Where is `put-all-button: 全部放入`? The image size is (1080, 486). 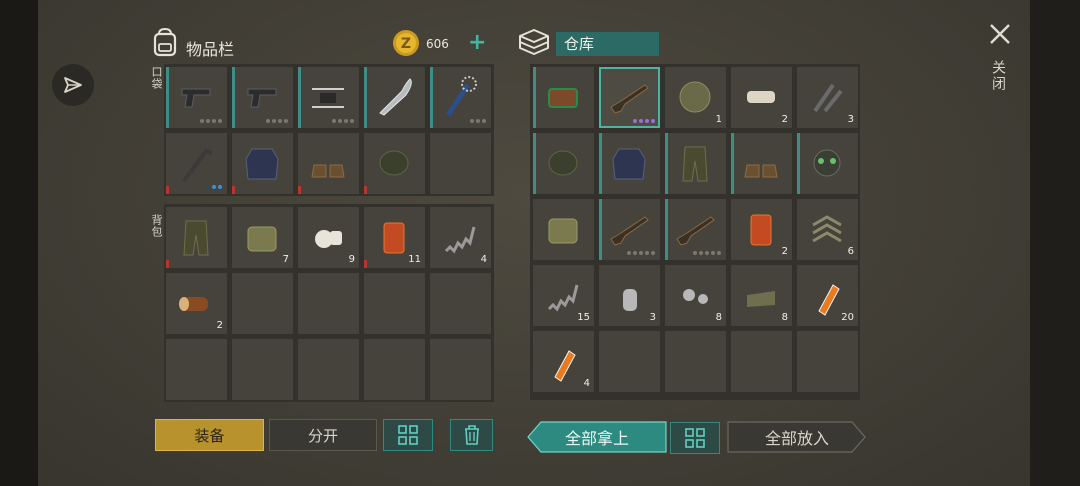
put-all-button: 全部放入 is located at coordinates (797, 437).